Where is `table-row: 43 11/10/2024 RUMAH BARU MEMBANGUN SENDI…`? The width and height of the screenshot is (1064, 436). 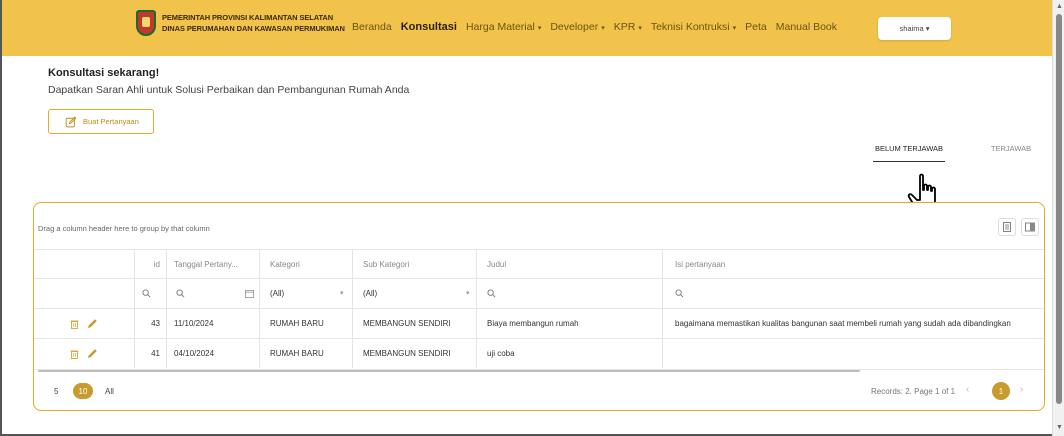
table-row: 43 11/10/2024 RUMAH BARU MEMBANGUN SENDI… is located at coordinates (539, 323).